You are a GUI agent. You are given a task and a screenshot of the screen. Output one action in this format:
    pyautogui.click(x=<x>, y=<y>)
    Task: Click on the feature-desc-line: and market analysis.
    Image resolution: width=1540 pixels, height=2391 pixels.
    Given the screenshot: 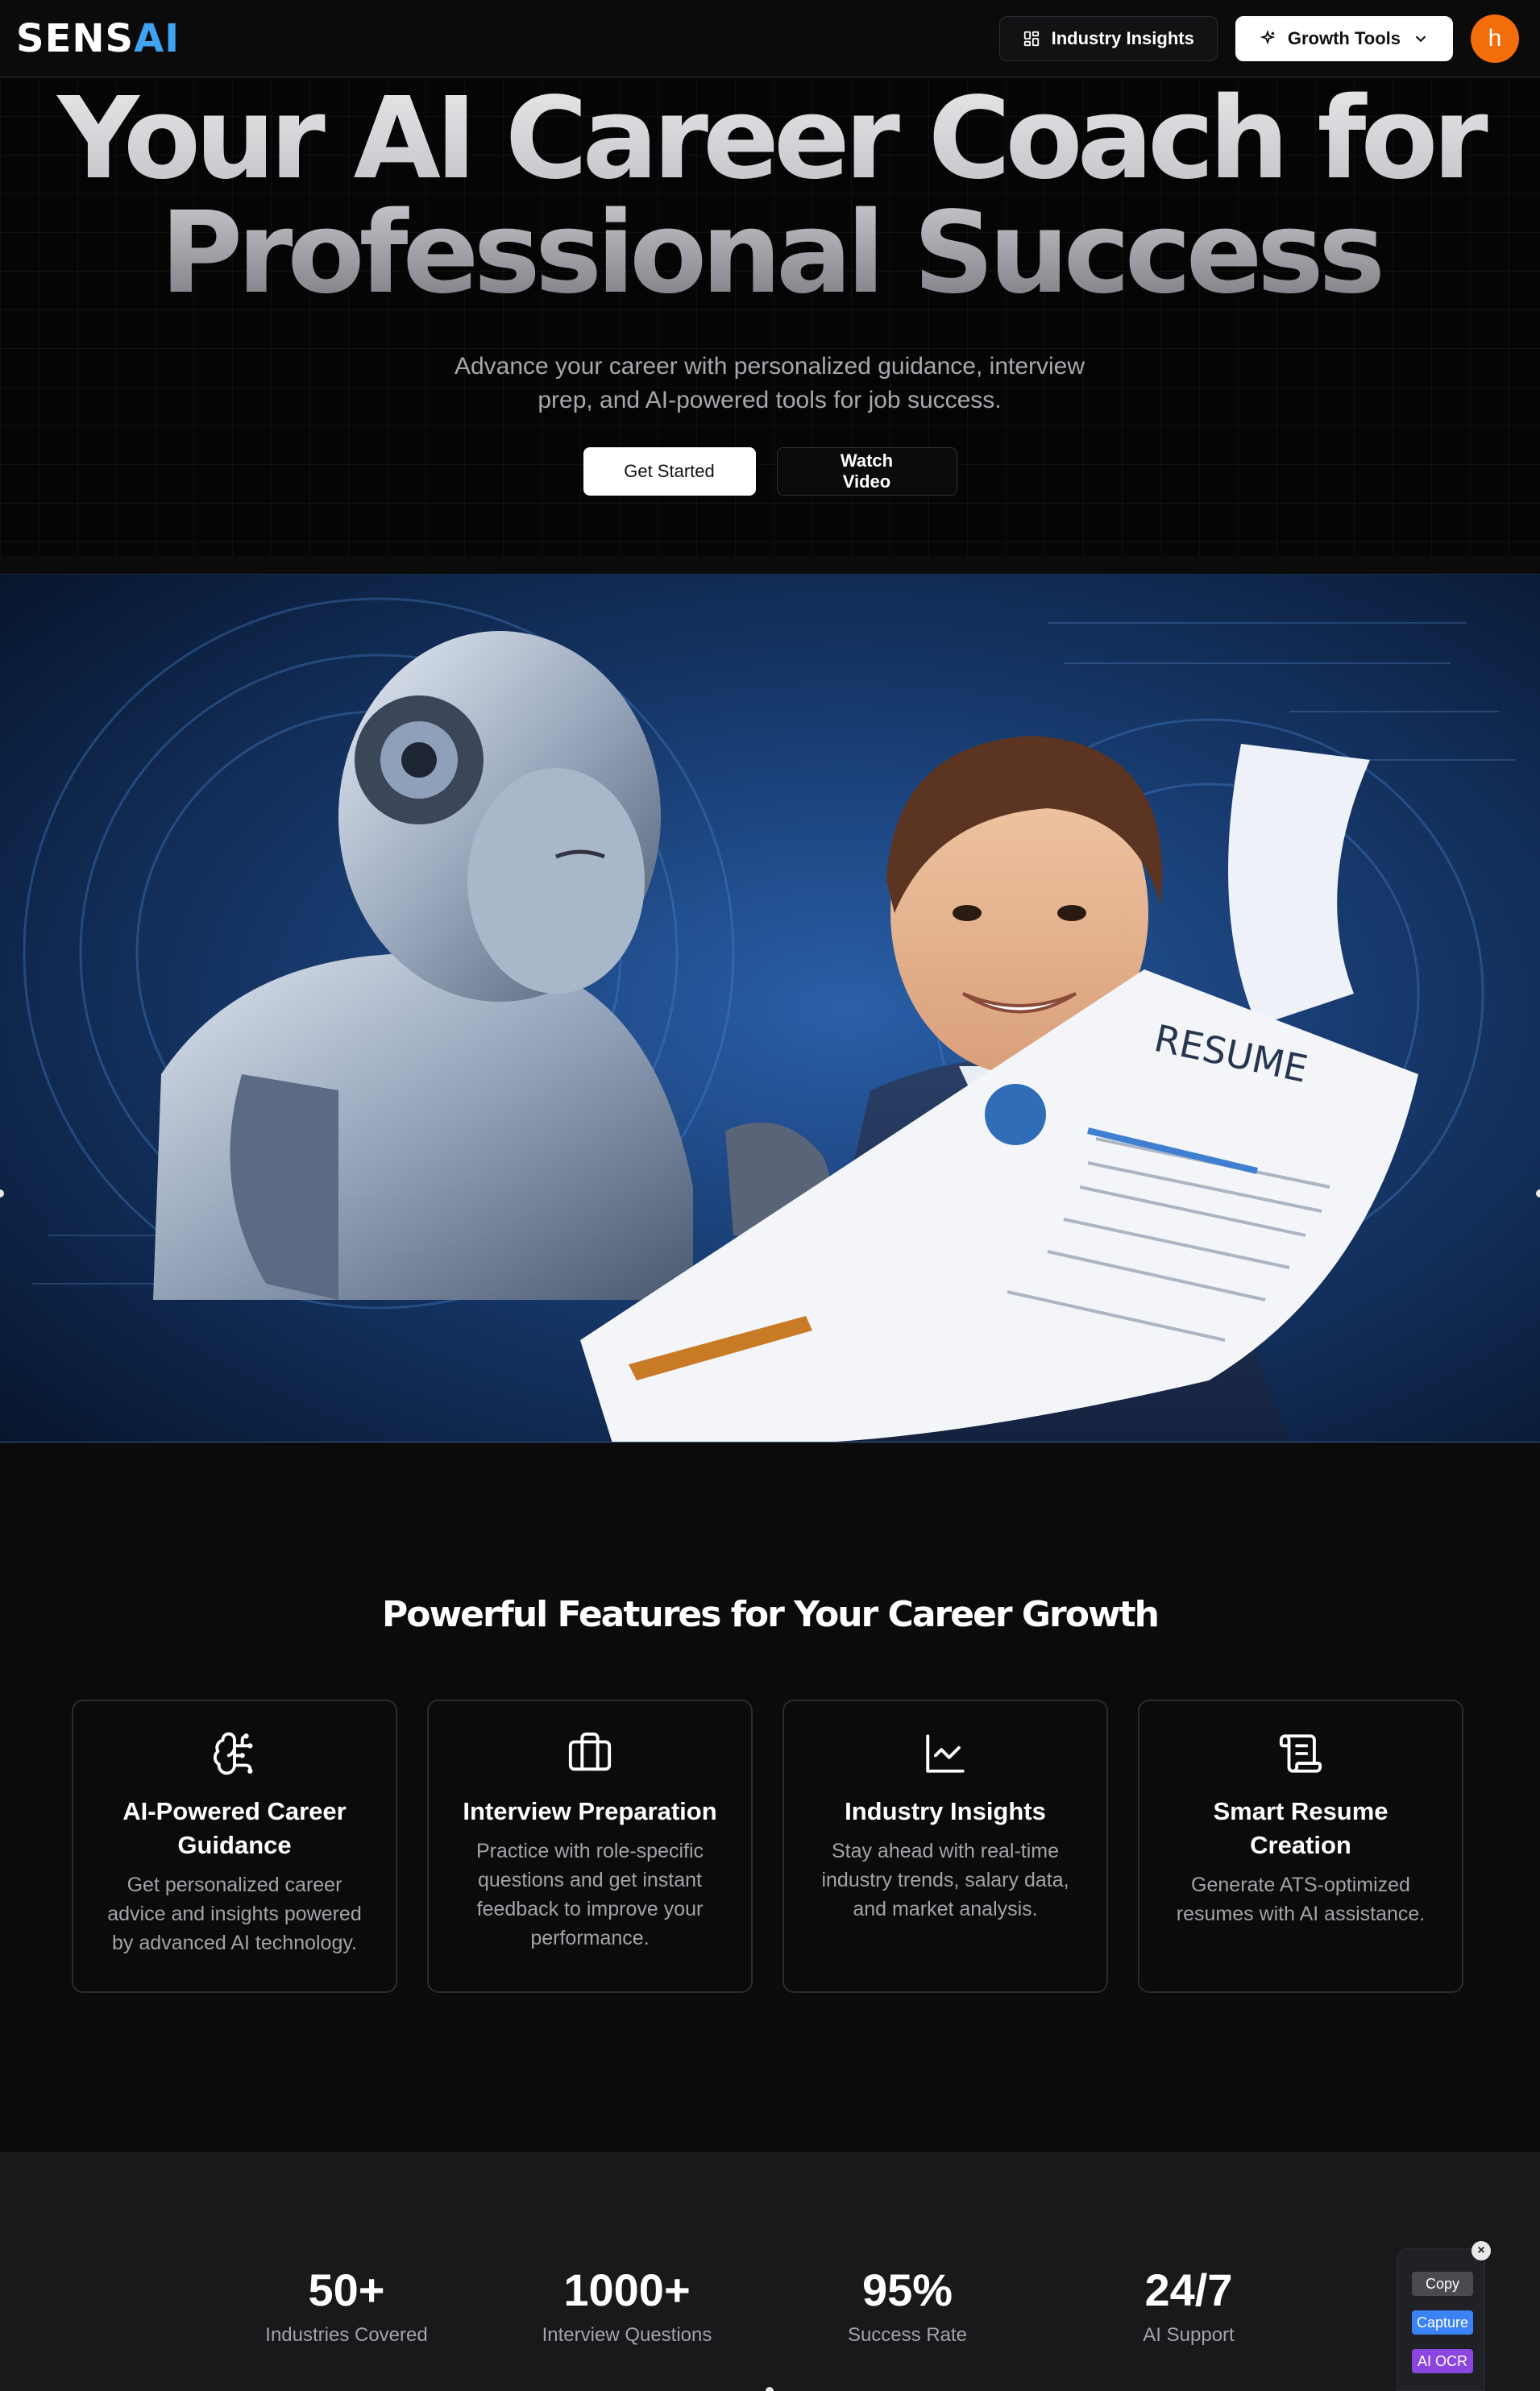 What is the action you would take?
    pyautogui.click(x=946, y=1909)
    